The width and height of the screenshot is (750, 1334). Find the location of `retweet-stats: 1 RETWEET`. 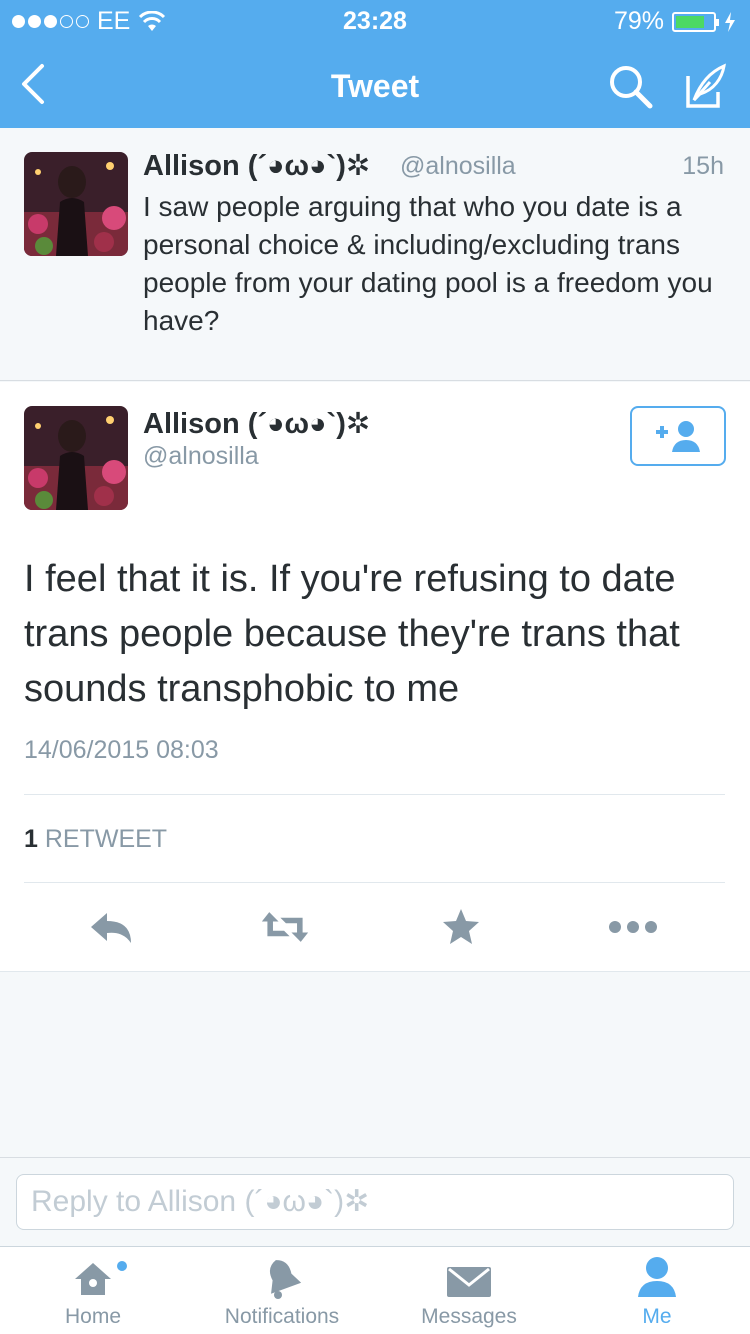

retweet-stats: 1 RETWEET is located at coordinates (95, 839).